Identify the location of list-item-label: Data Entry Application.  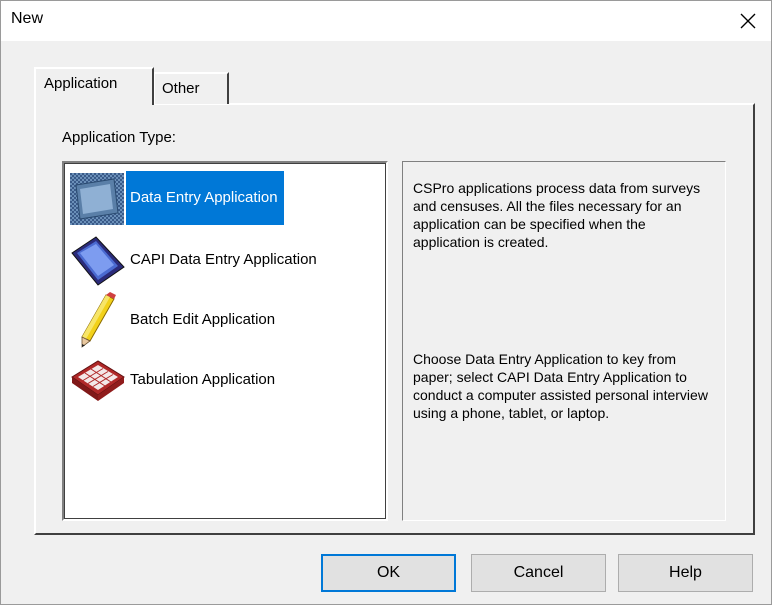
(205, 198).